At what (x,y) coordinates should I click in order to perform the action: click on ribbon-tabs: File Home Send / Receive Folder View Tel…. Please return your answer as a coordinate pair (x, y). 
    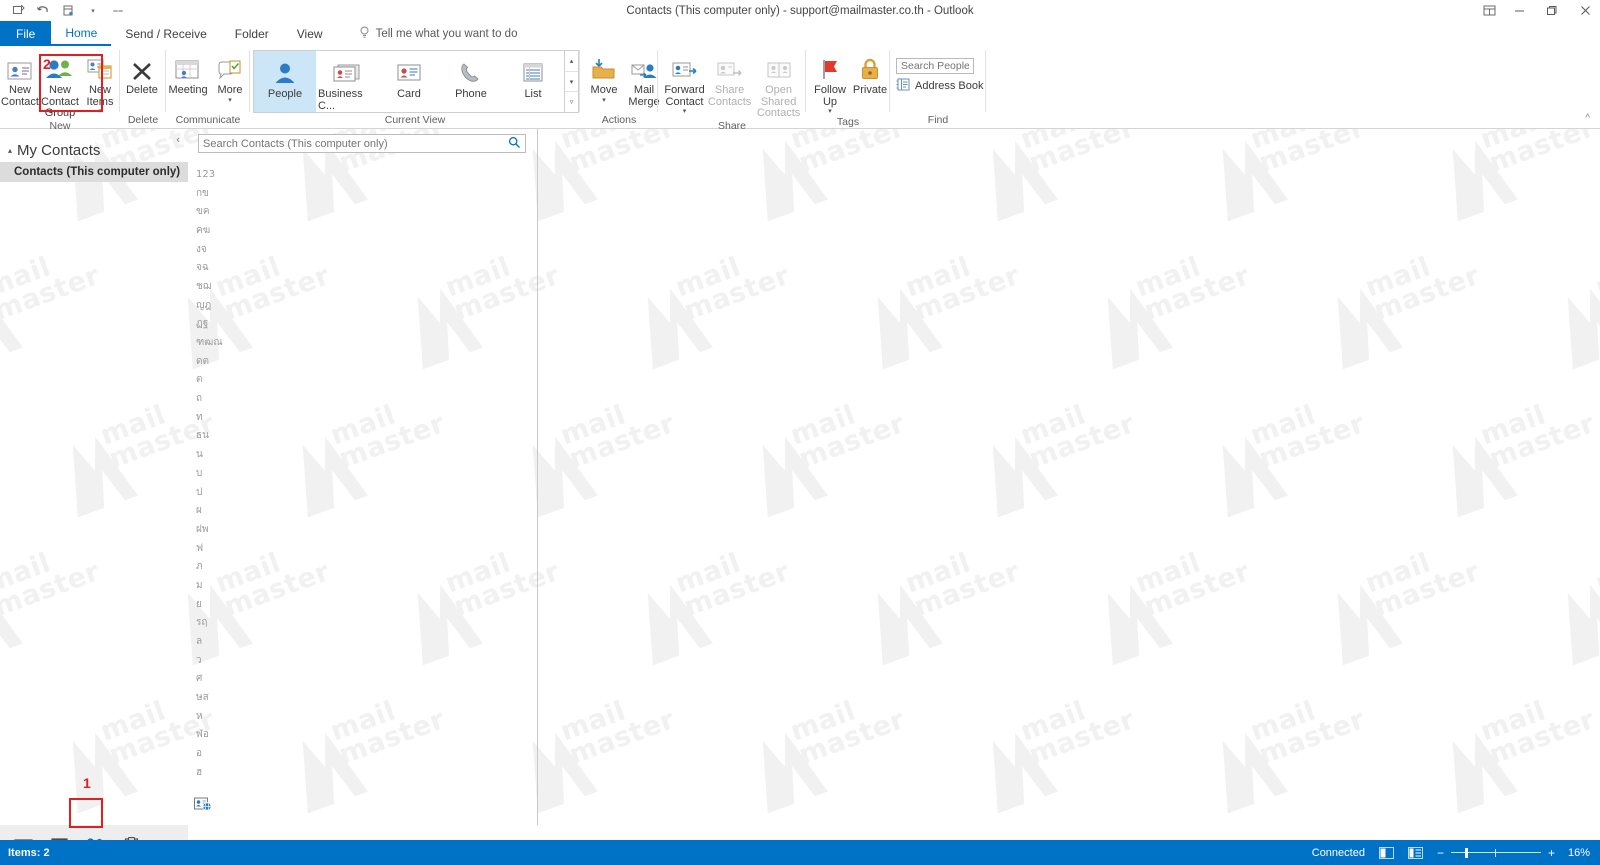
    Looking at the image, I should click on (800, 33).